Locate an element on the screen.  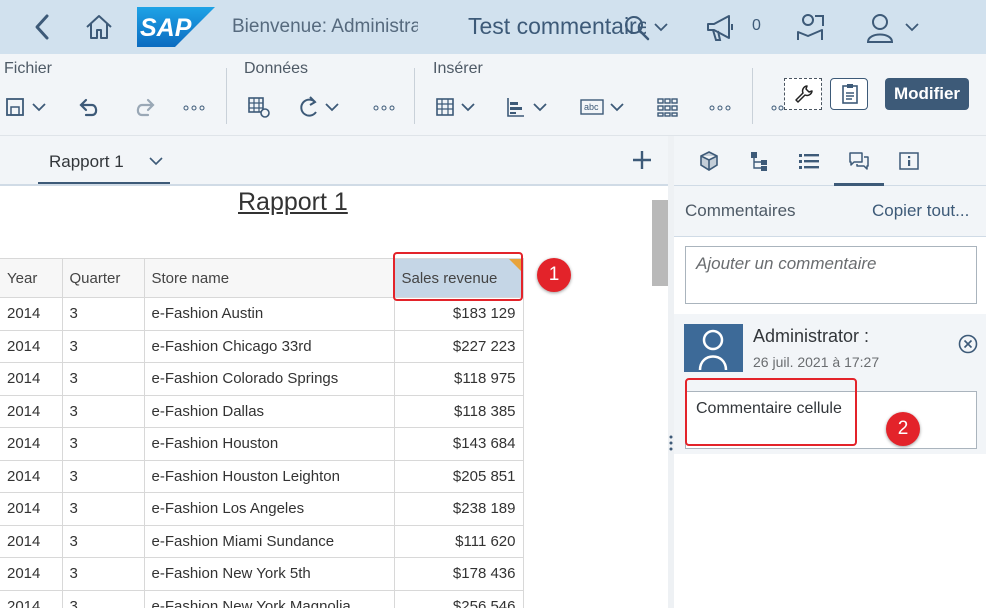
sap-logo: SAP is located at coordinates (176, 27).